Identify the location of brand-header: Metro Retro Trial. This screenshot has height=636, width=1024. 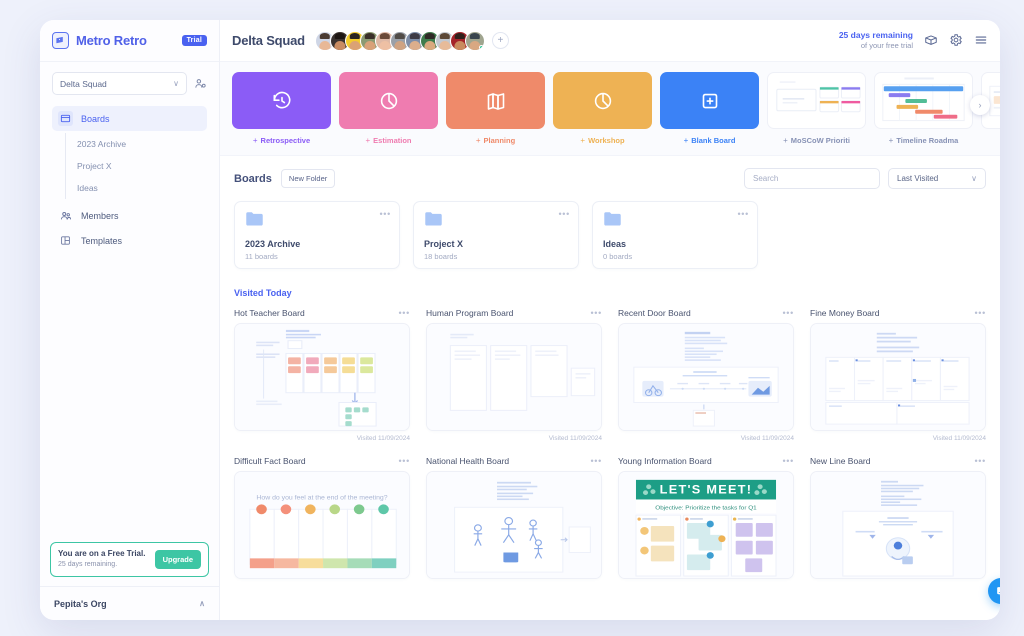
(129, 41).